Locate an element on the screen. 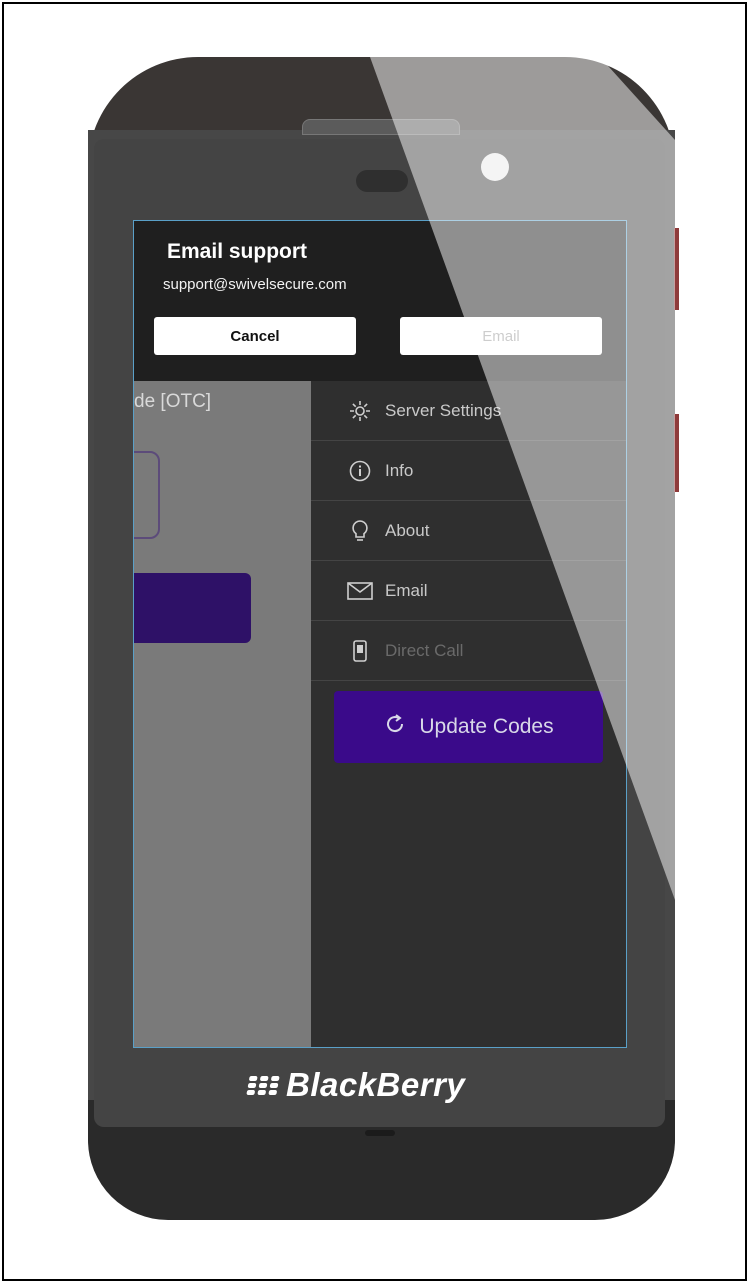 The height and width of the screenshot is (1283, 749). update-codes-button: Update Codes is located at coordinates (468, 727).